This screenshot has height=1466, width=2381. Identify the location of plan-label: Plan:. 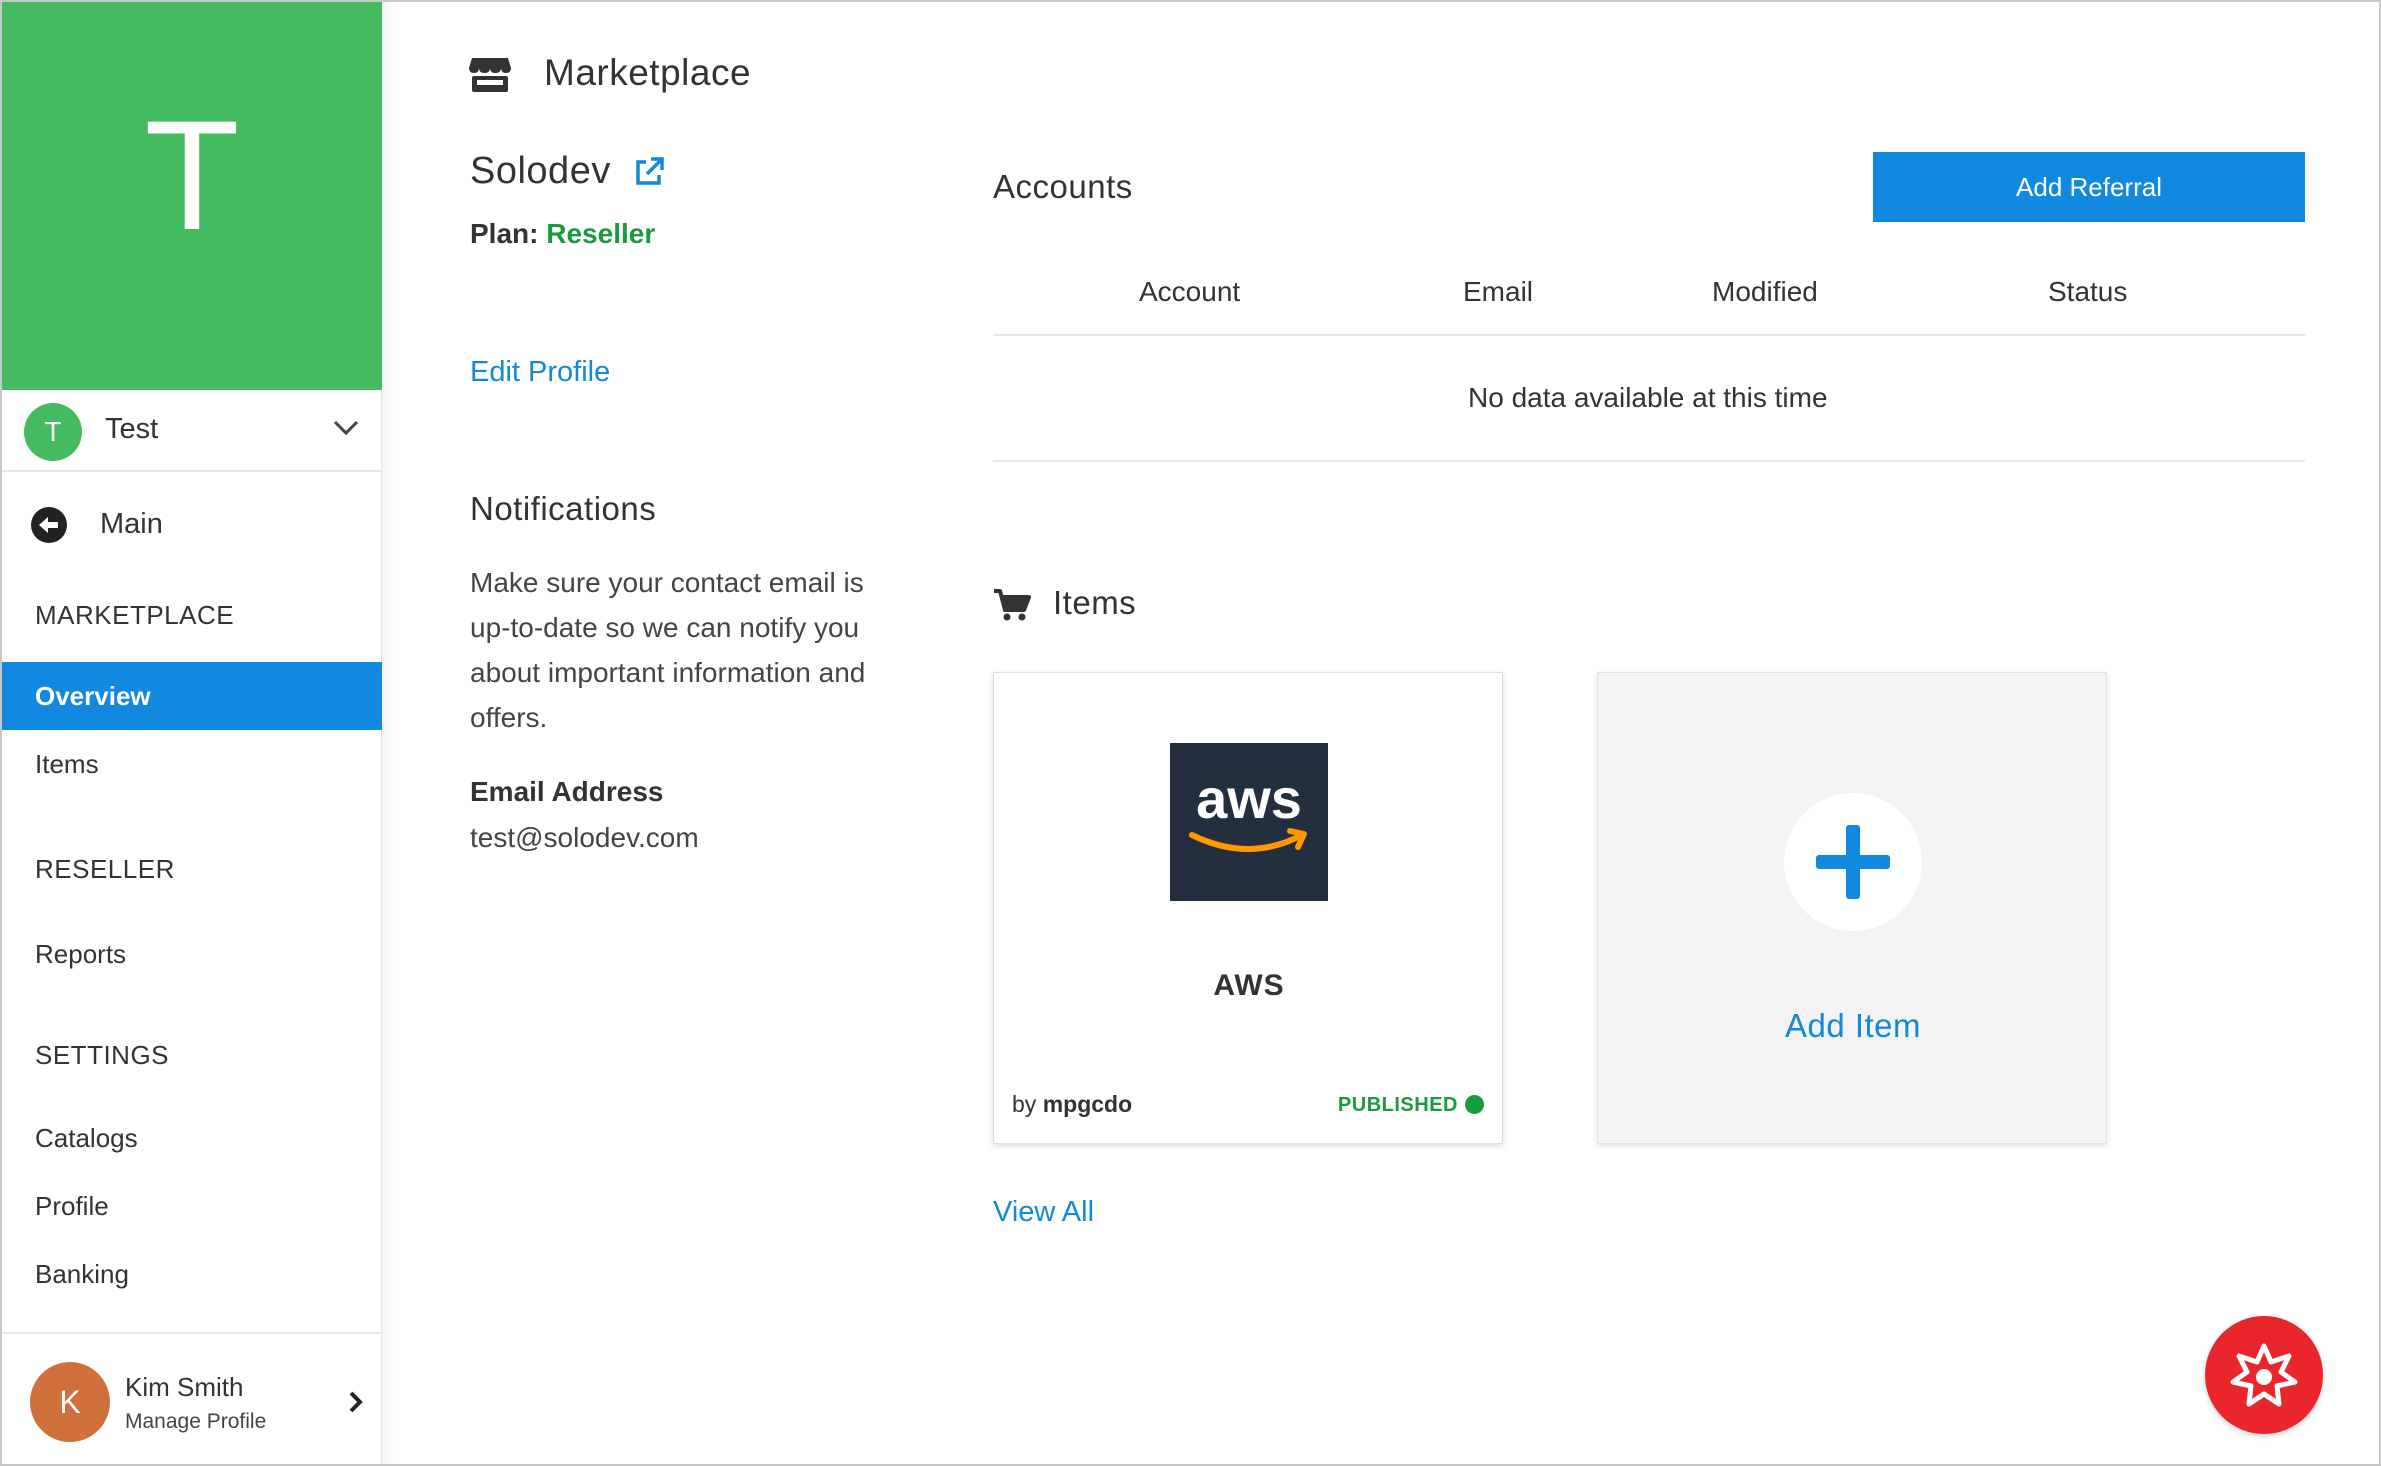
(504, 233).